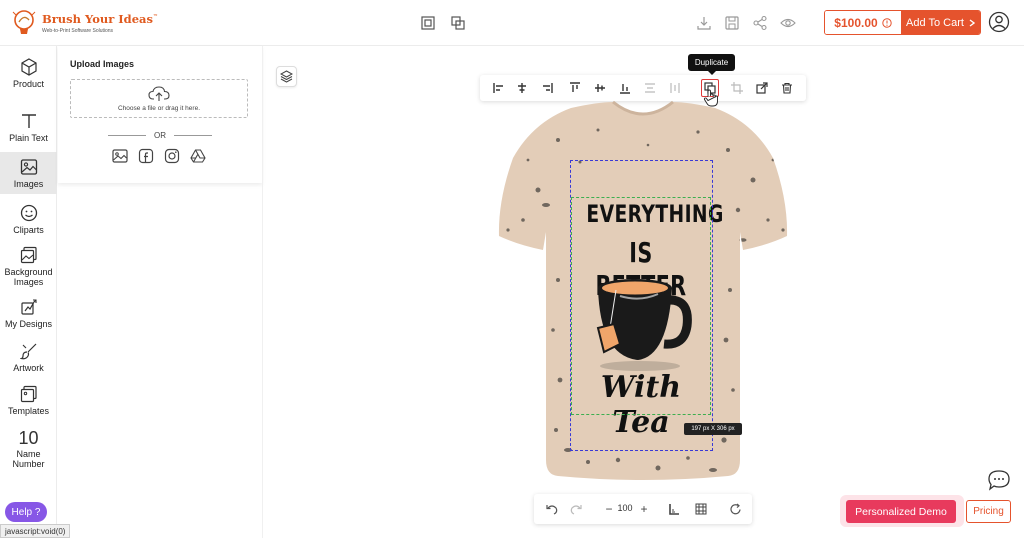 The image size is (1024, 538). What do you see at coordinates (28, 438) in the screenshot?
I see `name-number-icon: 10` at bounding box center [28, 438].